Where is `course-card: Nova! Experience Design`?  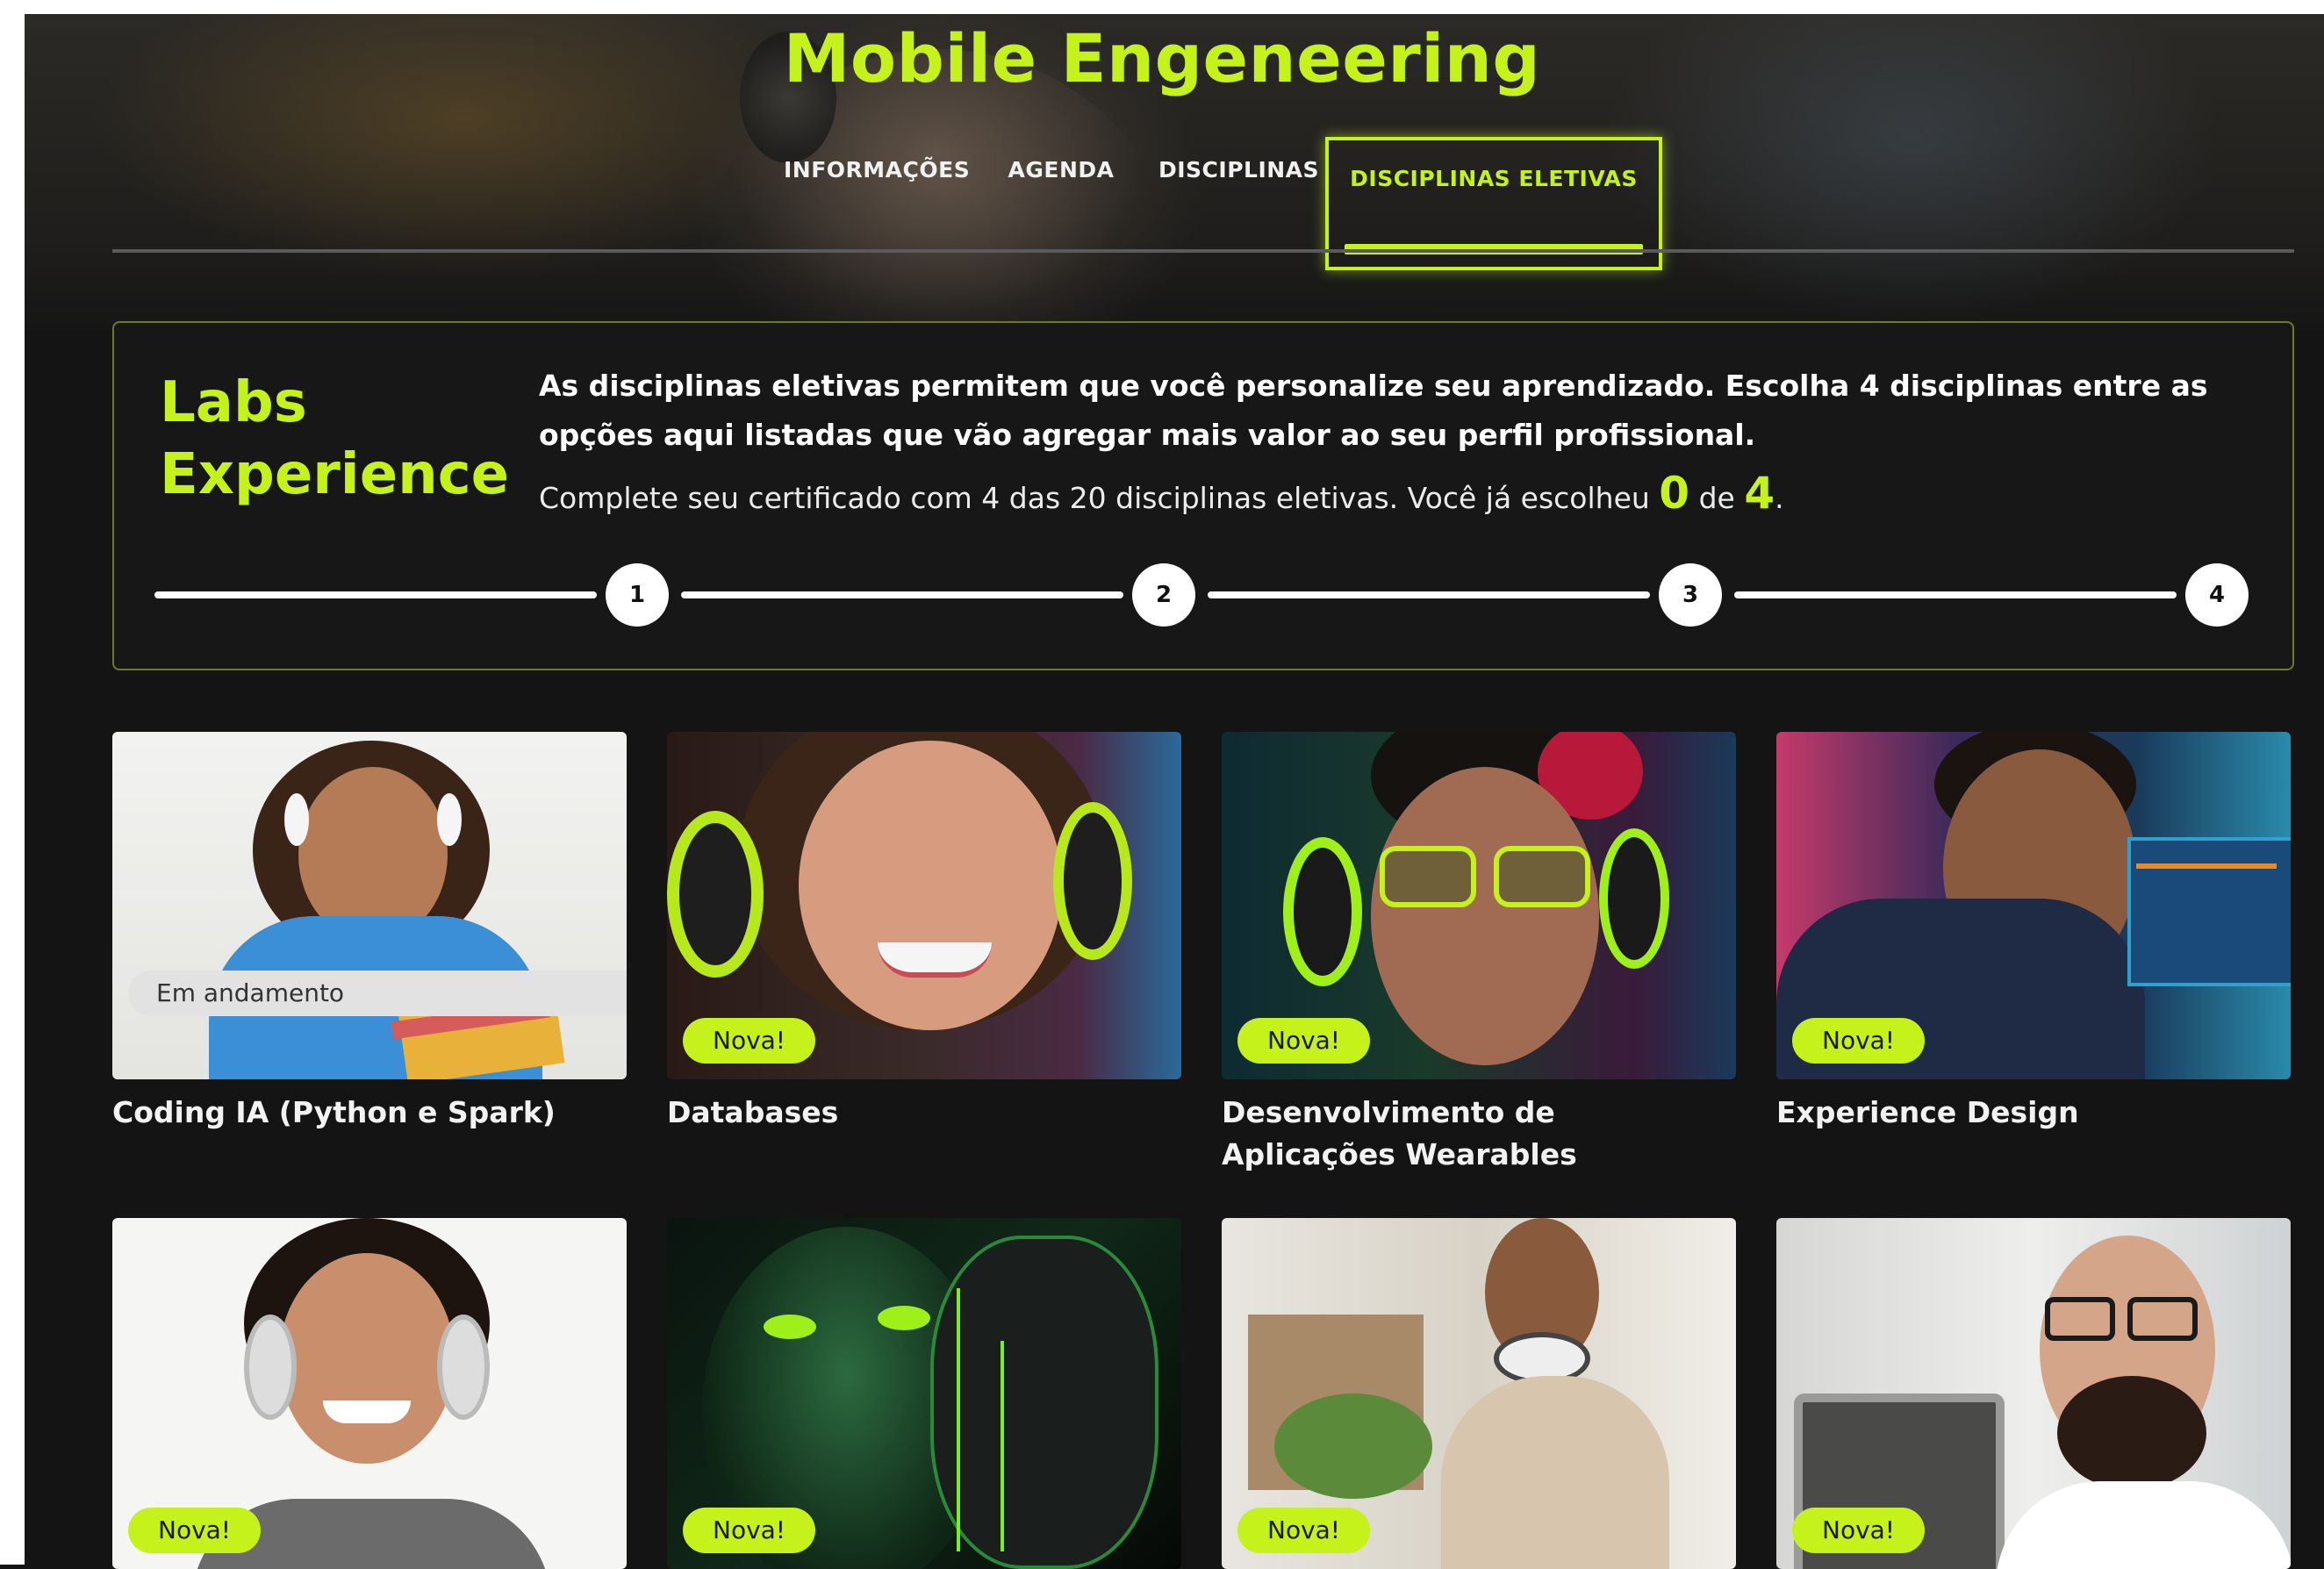
course-card: Nova! Experience Design is located at coordinates (2033, 933).